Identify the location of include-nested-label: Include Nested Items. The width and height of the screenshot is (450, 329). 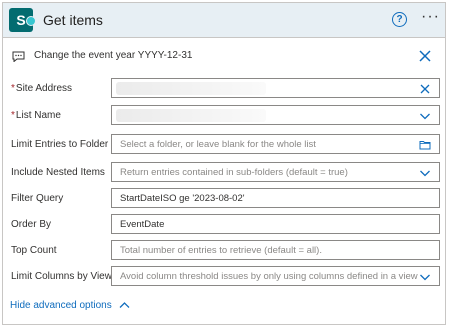
(58, 172).